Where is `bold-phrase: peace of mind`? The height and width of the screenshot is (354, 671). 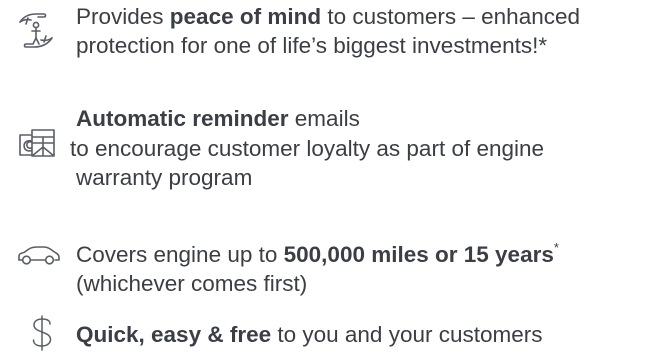
bold-phrase: peace of mind is located at coordinates (245, 16).